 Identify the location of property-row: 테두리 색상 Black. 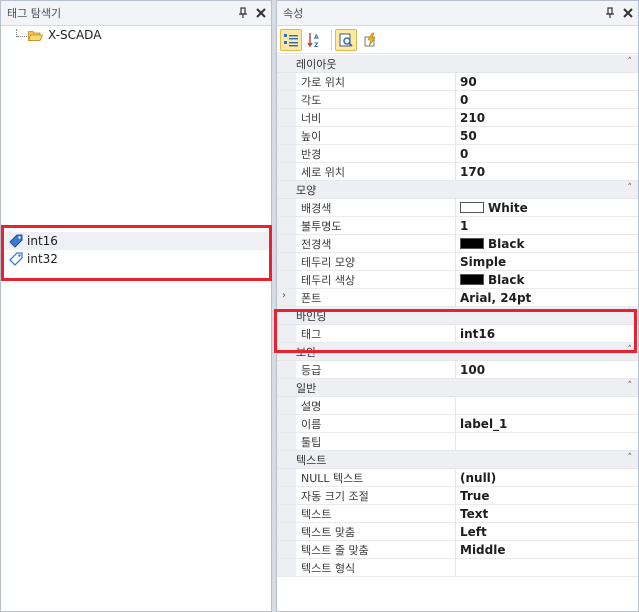
(457, 280).